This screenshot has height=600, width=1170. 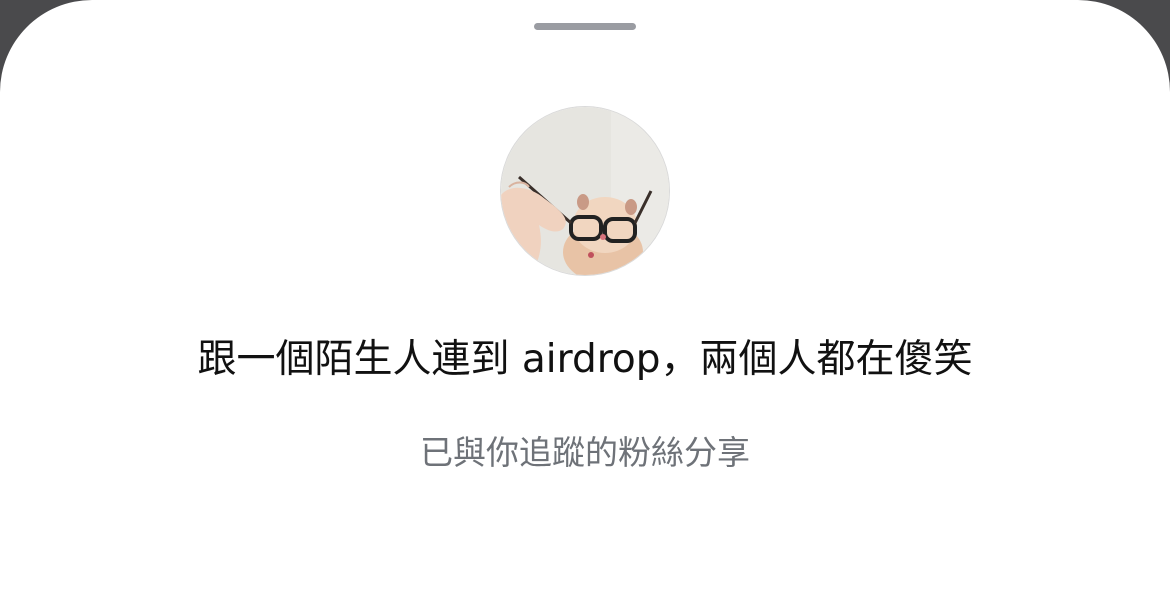 What do you see at coordinates (585, 452) in the screenshot?
I see `share-status-text: 已與你追蹤的粉絲分享` at bounding box center [585, 452].